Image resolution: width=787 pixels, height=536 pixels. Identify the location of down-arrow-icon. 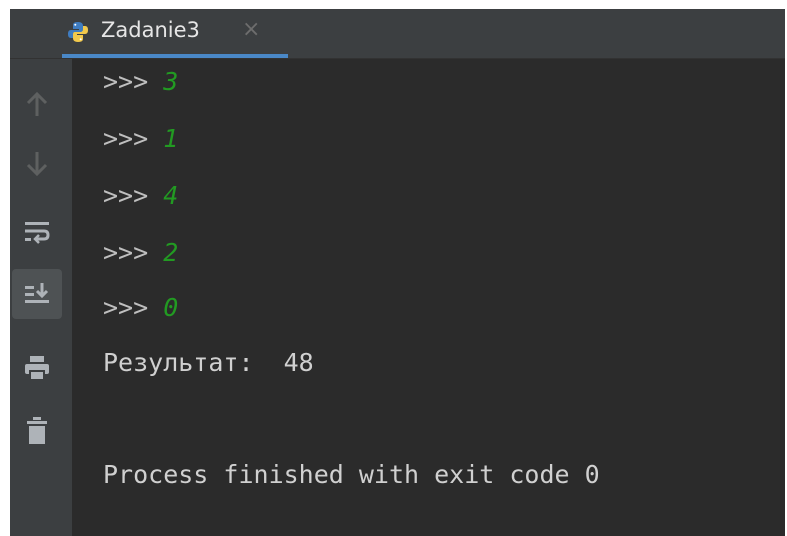
(37, 163).